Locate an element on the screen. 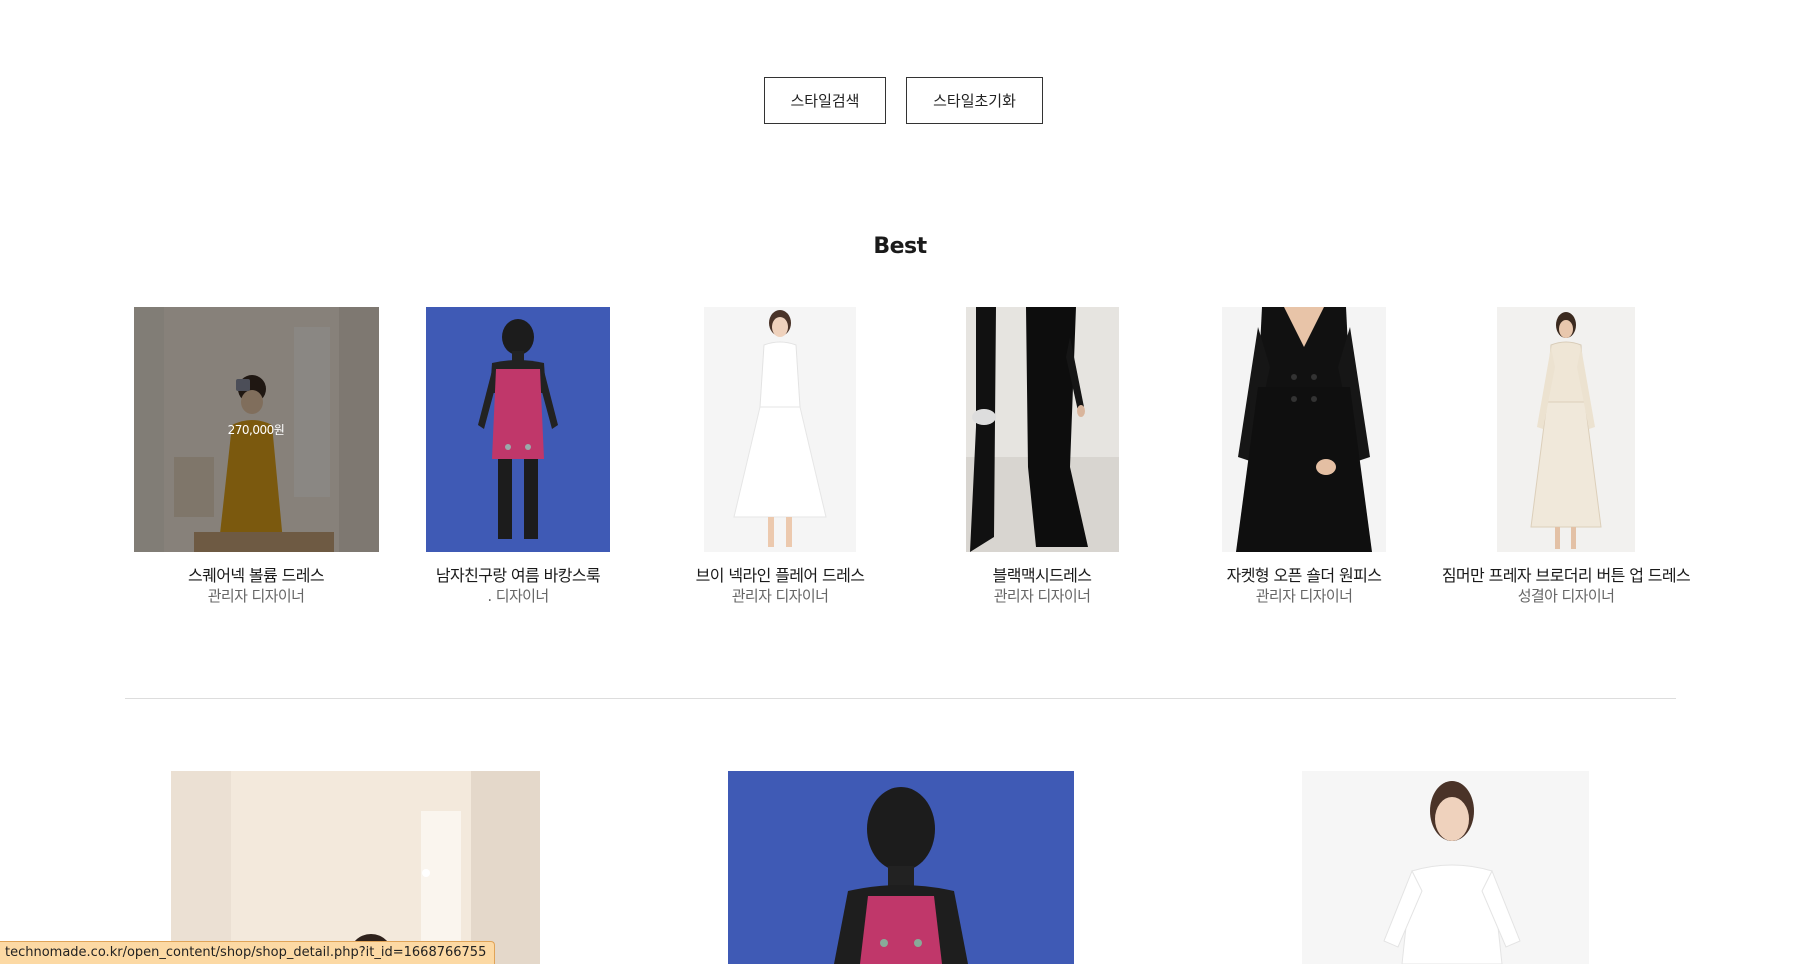 This screenshot has height=964, width=1800. price-hover-overlay: 270,000원 is located at coordinates (256, 429).